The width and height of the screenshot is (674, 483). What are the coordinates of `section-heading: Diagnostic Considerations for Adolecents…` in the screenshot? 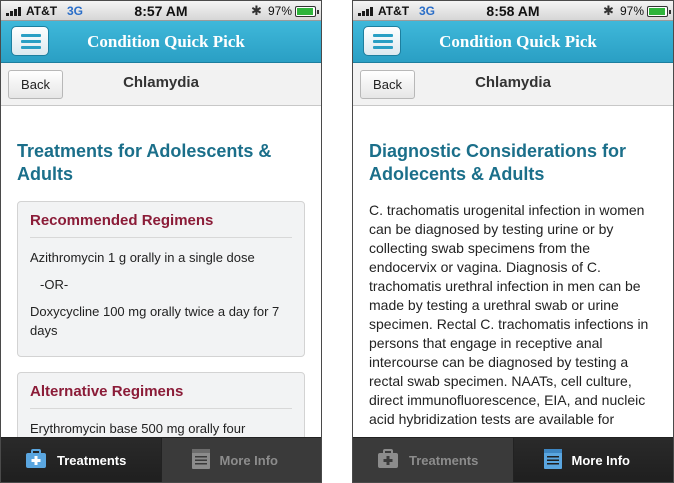 It's located at (498, 162).